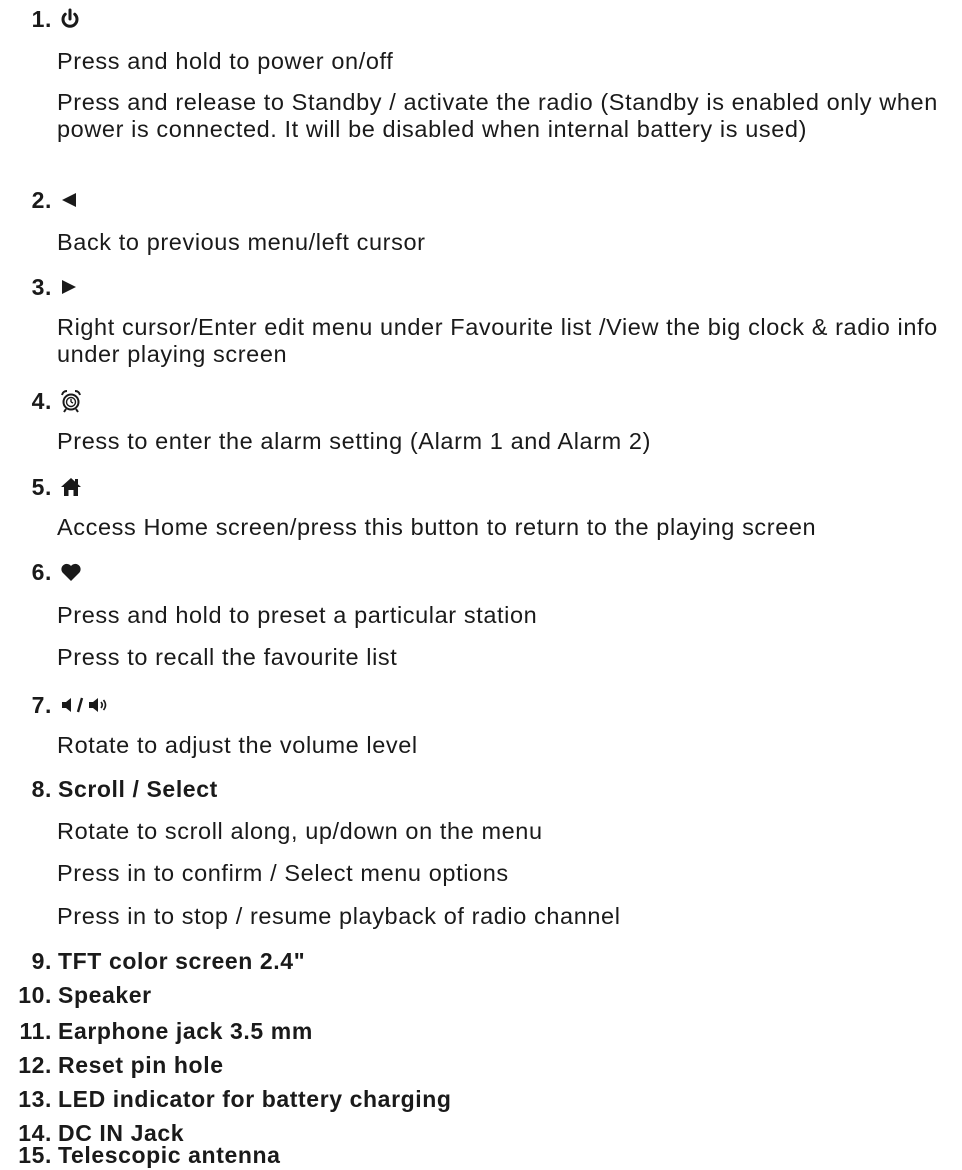 Image resolution: width=962 pixels, height=1170 pixels. I want to click on item-number: 7., so click(41, 705).